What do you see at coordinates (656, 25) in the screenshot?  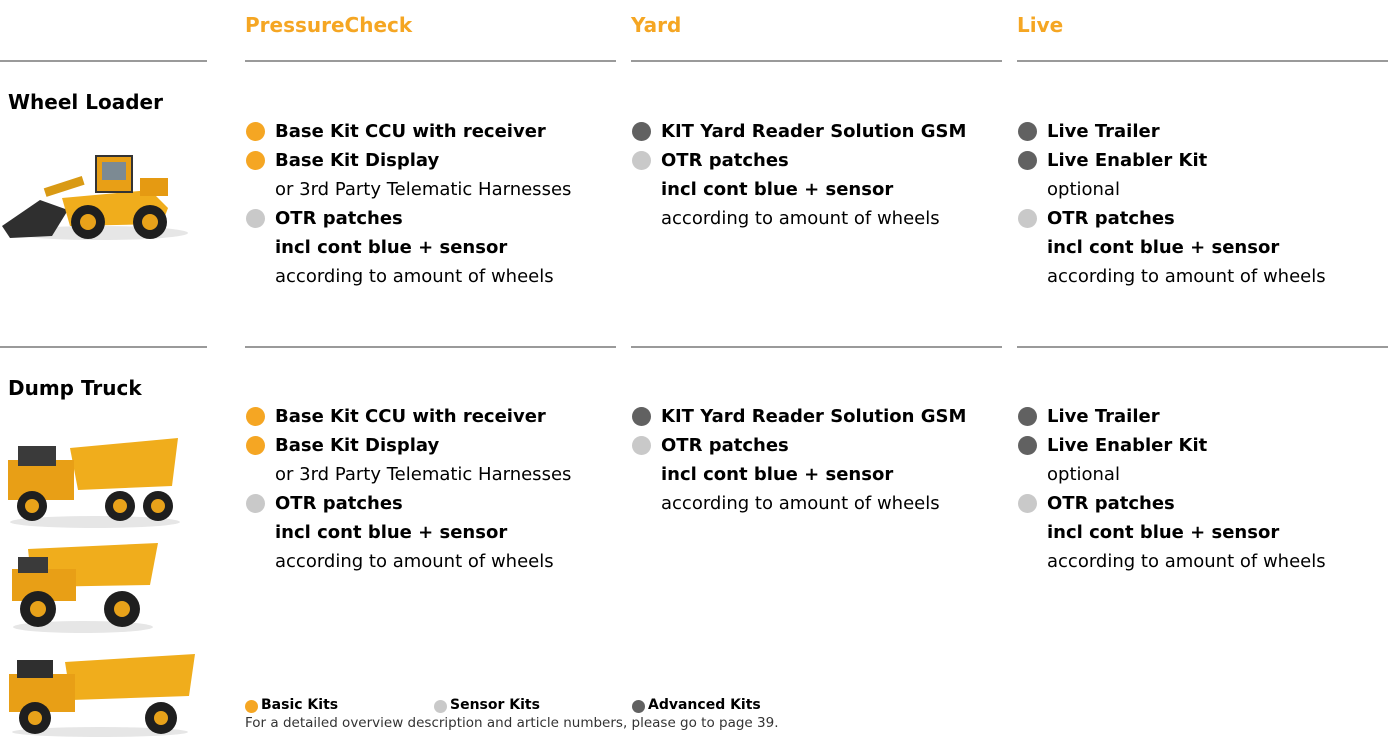 I see `column-title-yard: Yard` at bounding box center [656, 25].